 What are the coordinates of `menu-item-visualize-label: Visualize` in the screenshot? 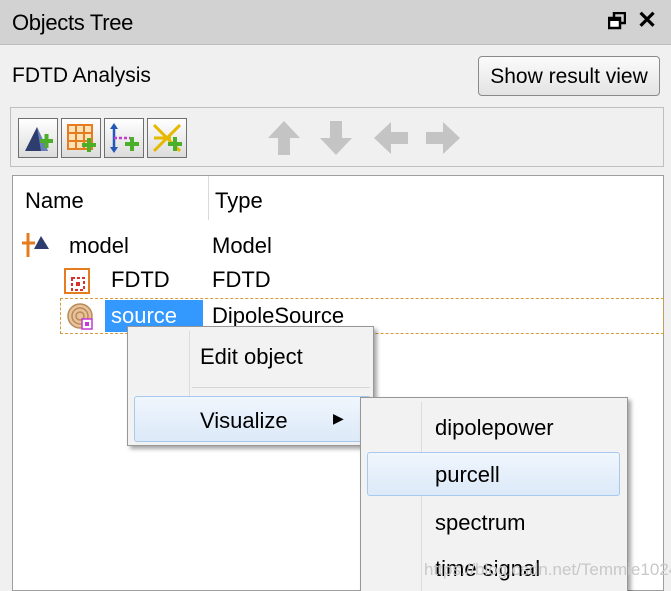 It's located at (244, 420).